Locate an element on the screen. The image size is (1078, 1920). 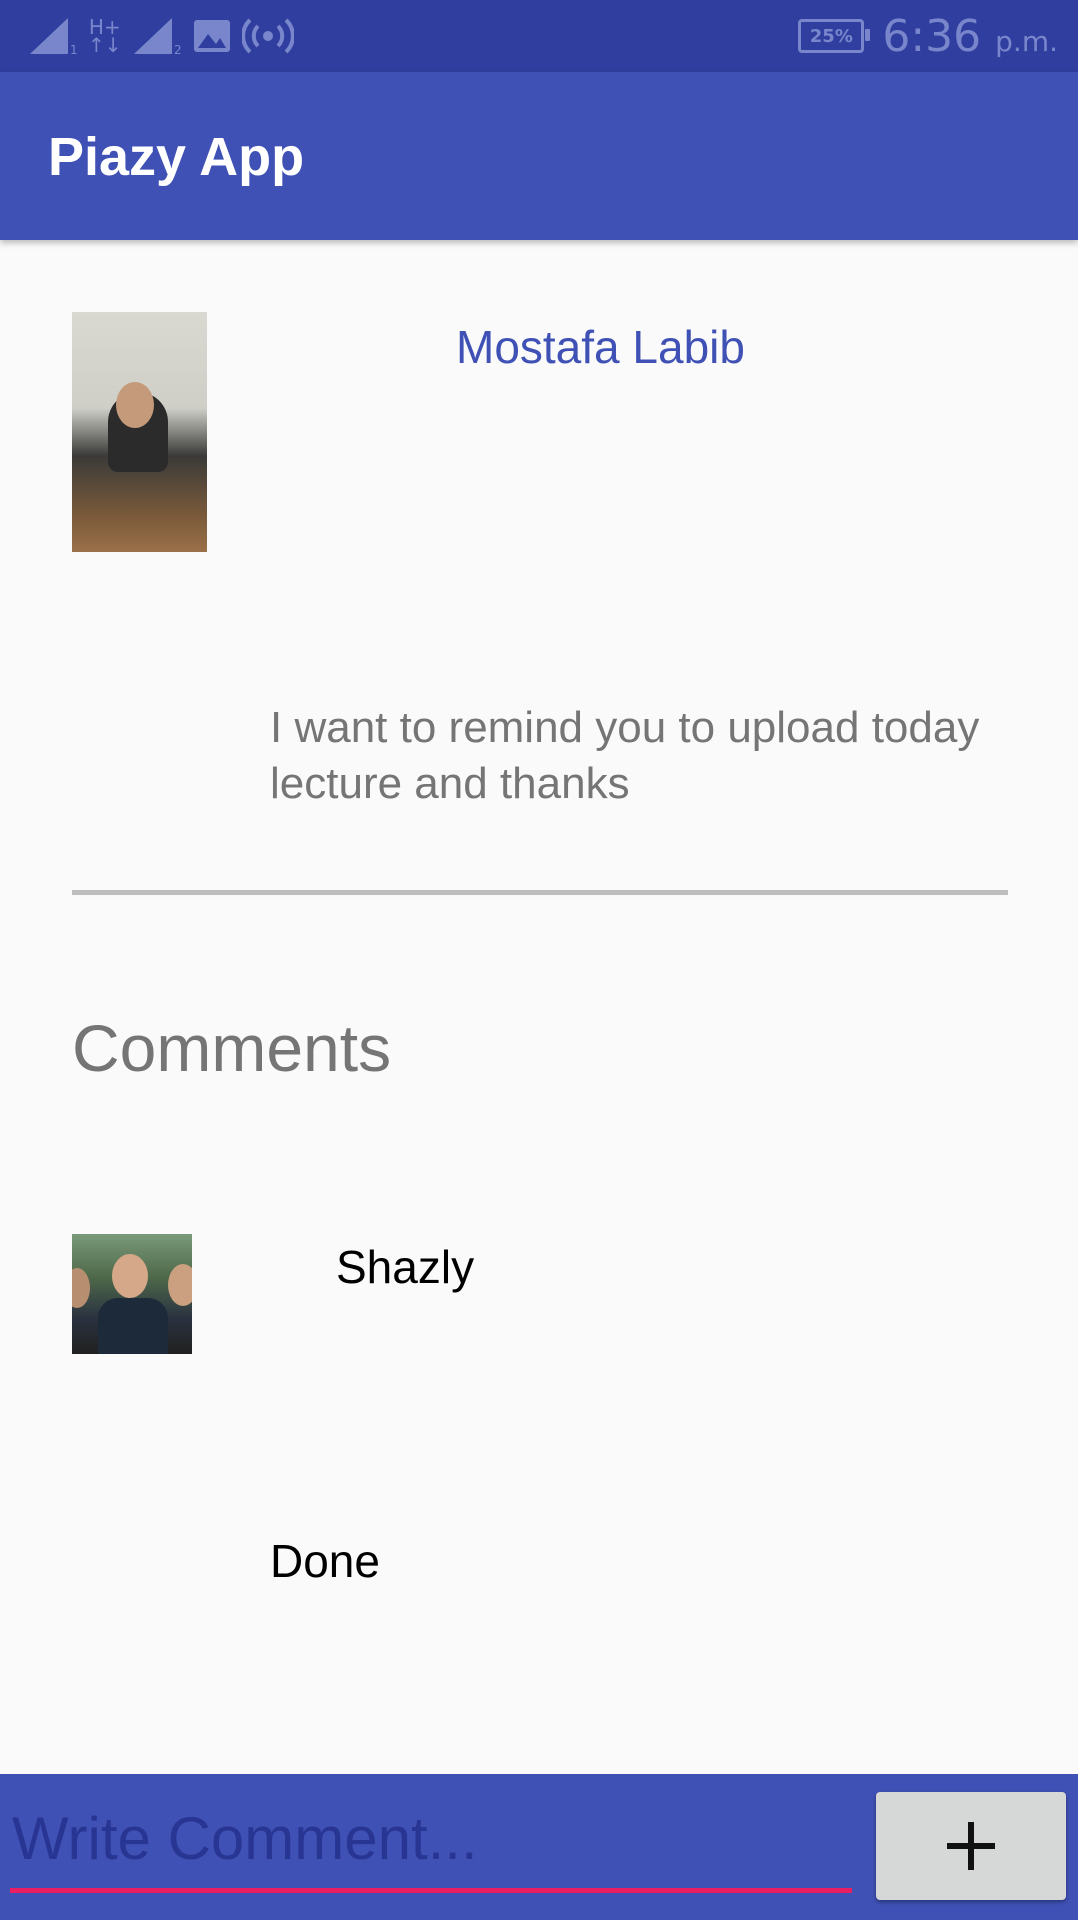
post-author-name: Mostafa Labib is located at coordinates (600, 347).